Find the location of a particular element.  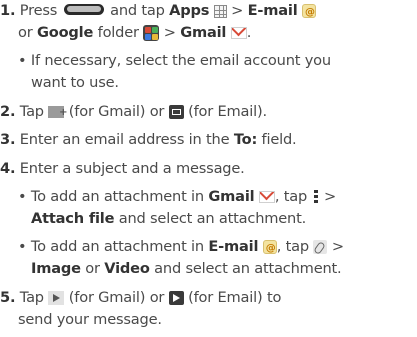

google-folder-icon is located at coordinates (151, 33).